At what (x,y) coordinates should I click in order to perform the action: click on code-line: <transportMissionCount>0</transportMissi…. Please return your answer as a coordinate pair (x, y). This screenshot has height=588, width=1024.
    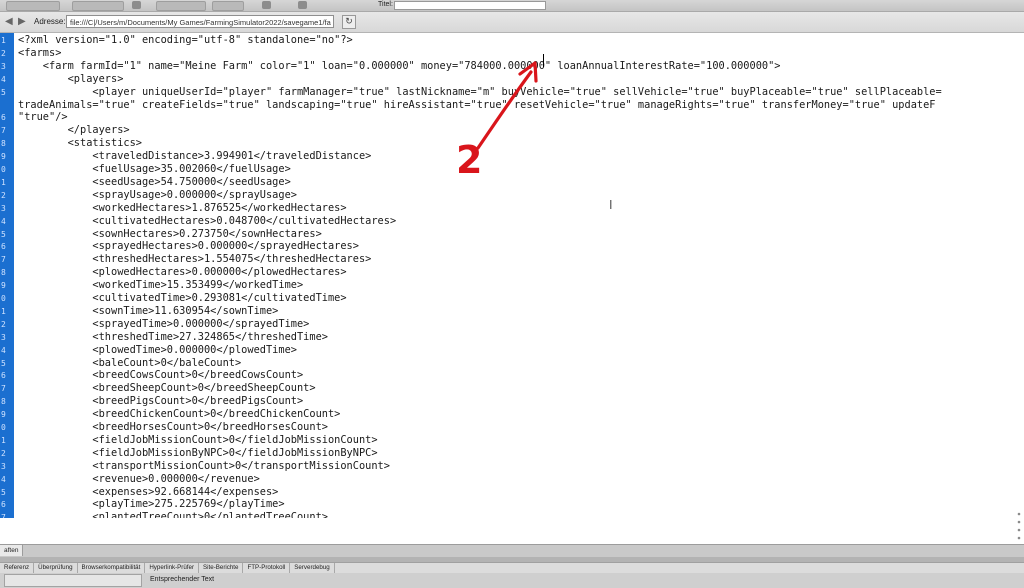
    Looking at the image, I should click on (204, 466).